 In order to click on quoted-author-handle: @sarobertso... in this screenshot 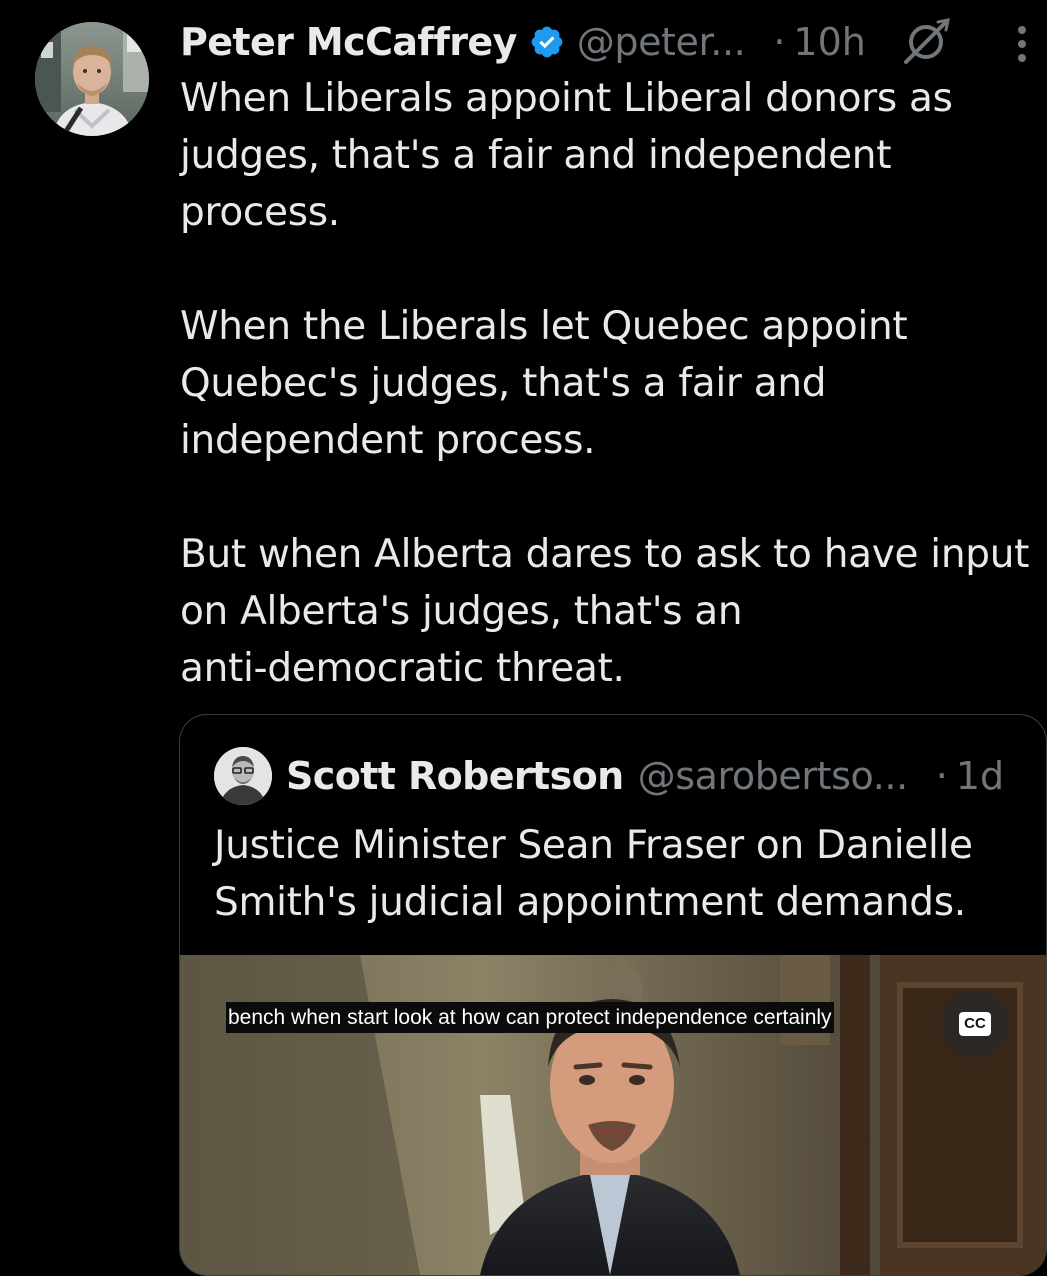, I will do `click(773, 776)`.